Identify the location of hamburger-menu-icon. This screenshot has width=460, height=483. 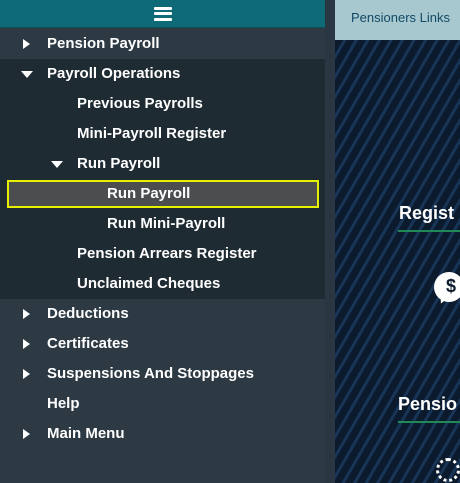
(162, 13).